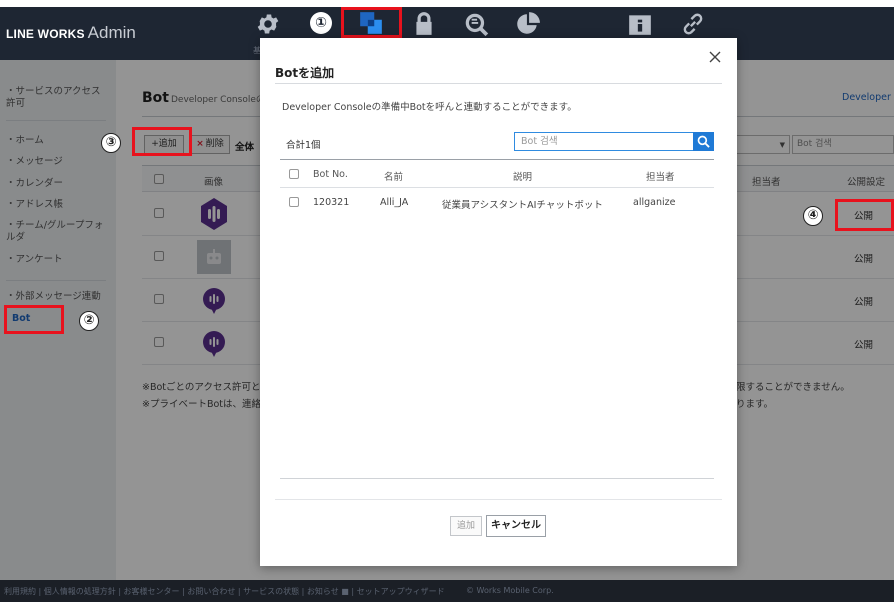 The height and width of the screenshot is (608, 894). What do you see at coordinates (498, 499) in the screenshot?
I see `footer-divider` at bounding box center [498, 499].